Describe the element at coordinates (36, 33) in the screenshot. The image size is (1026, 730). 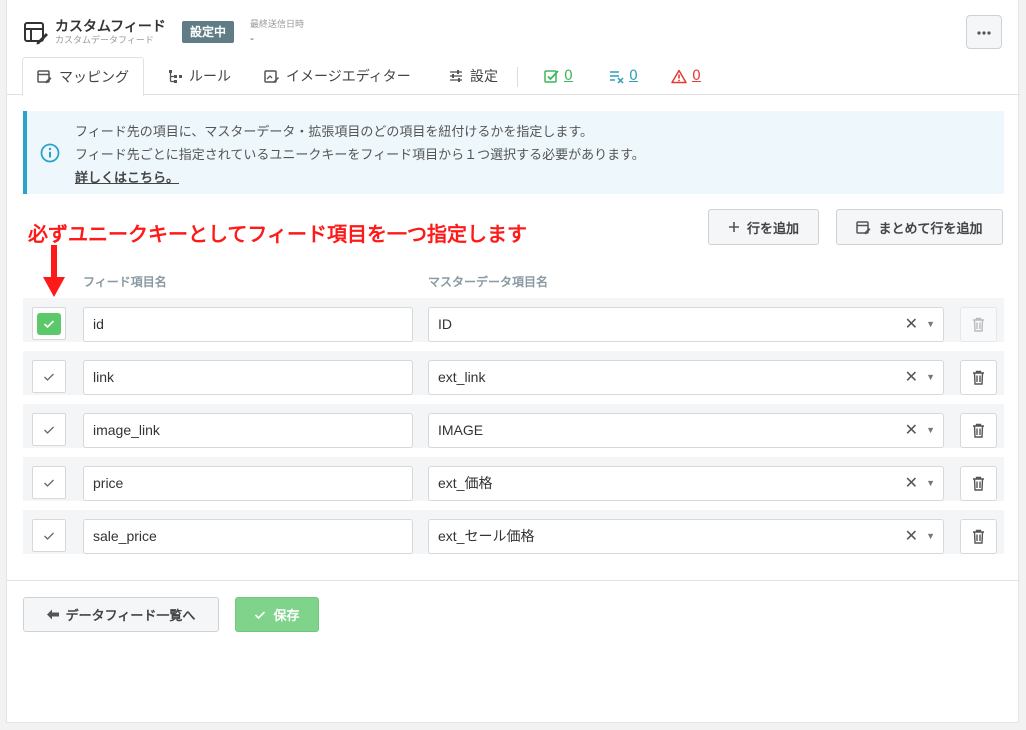
I see `custom-feed-icon` at that location.